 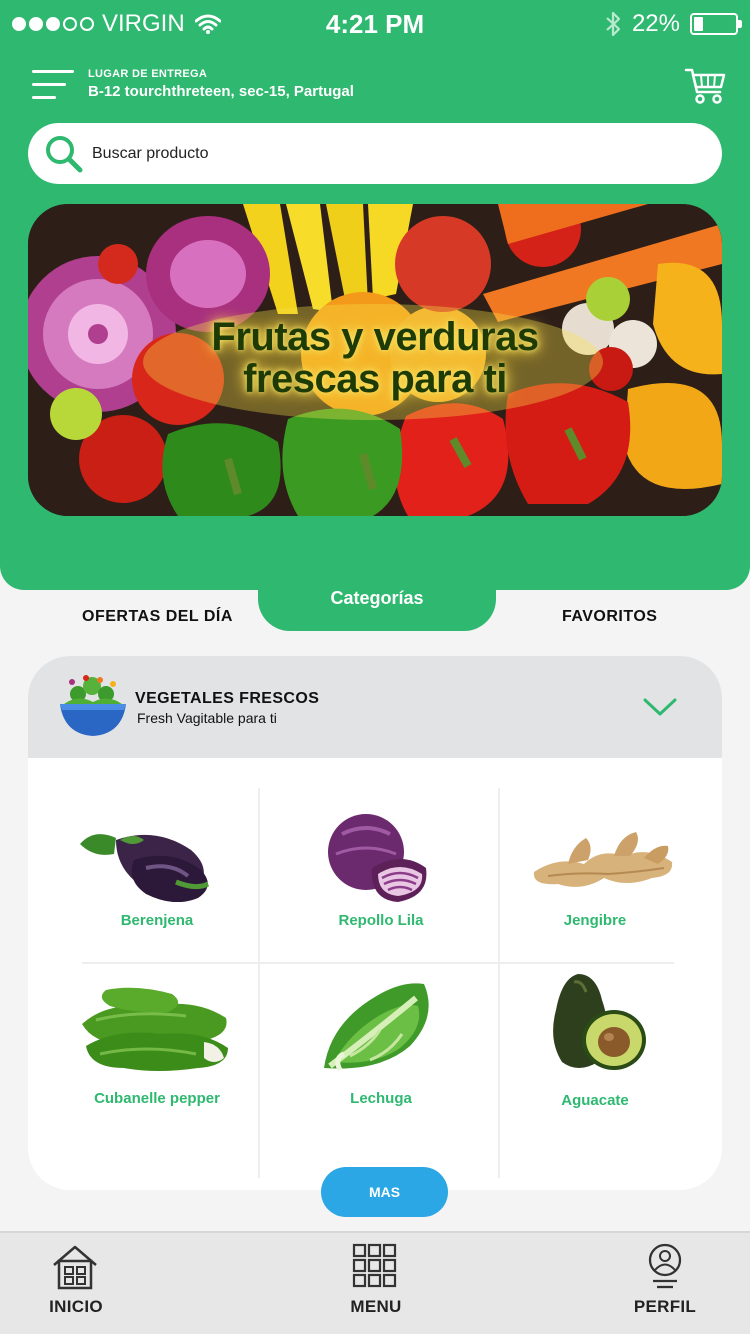 I want to click on nav-perfil: PERFIL, so click(x=665, y=1283).